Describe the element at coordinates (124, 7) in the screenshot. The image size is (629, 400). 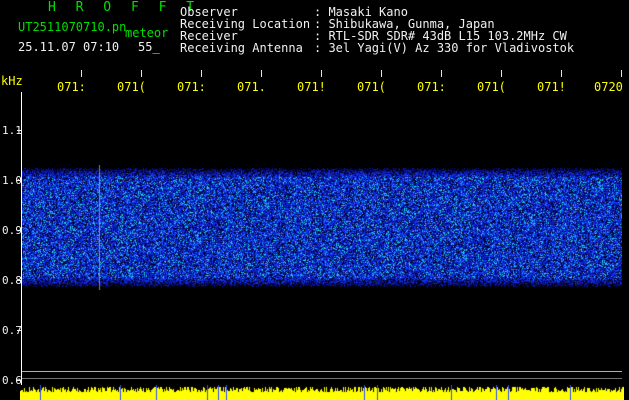
I see `app-title: H R O F F T` at that location.